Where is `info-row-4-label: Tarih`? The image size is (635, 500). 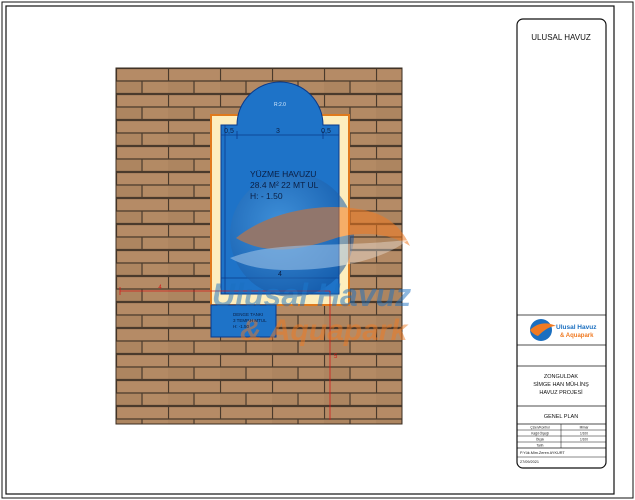 info-row-4-label: Tarih is located at coordinates (540, 446).